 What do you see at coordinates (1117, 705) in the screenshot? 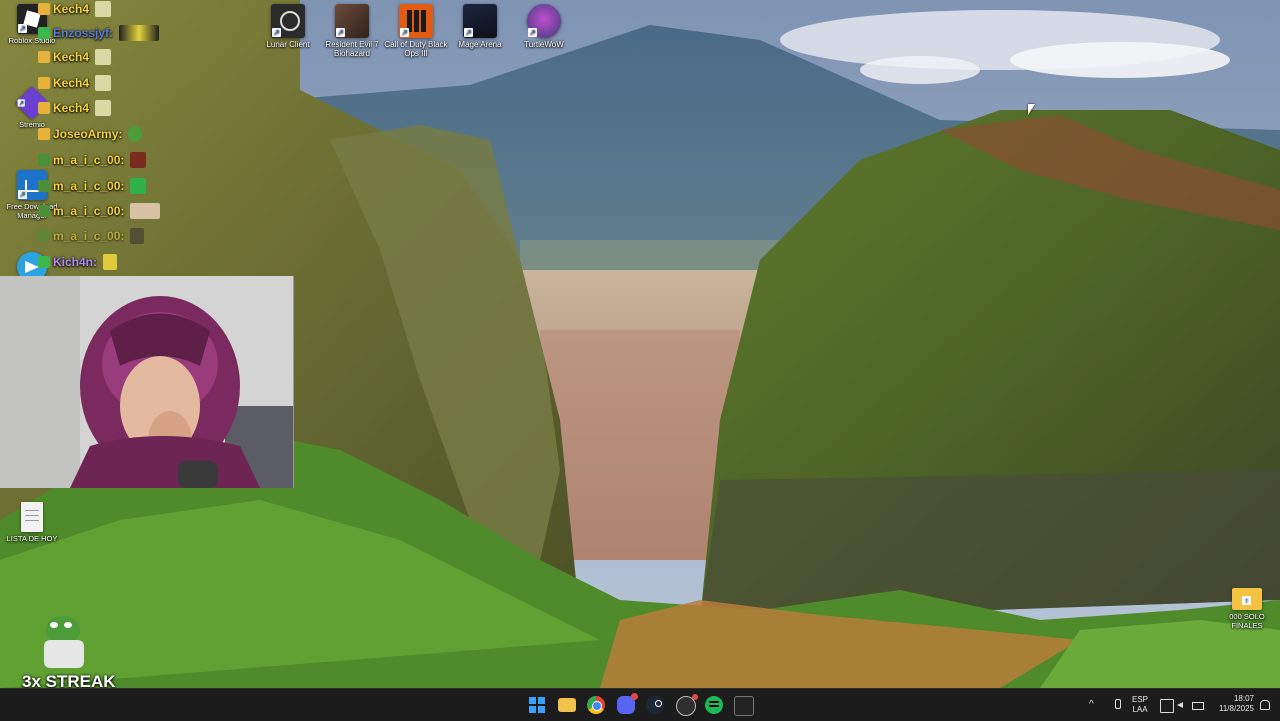
I see `microphone-icon` at bounding box center [1117, 705].